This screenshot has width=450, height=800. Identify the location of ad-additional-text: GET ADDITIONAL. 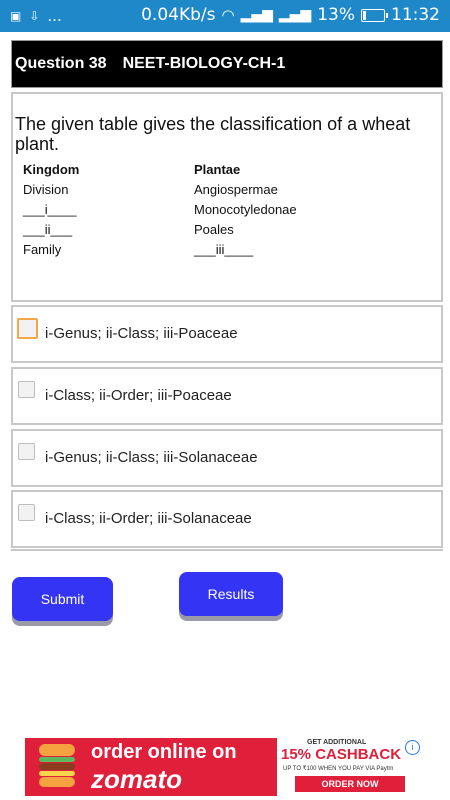
(337, 742).